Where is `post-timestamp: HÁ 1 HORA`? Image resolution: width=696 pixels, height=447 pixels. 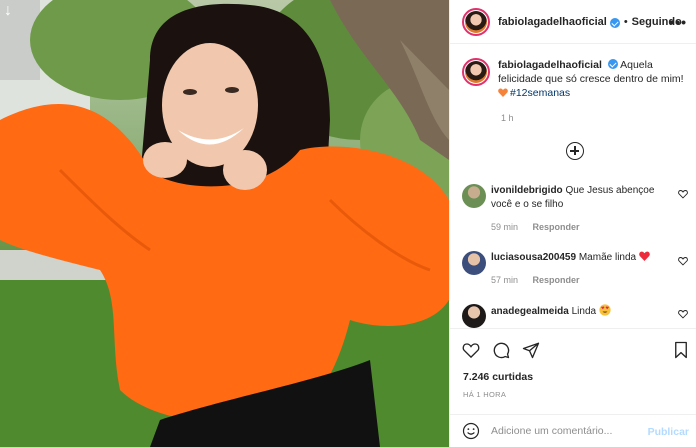
post-timestamp: HÁ 1 HORA is located at coordinates (485, 394).